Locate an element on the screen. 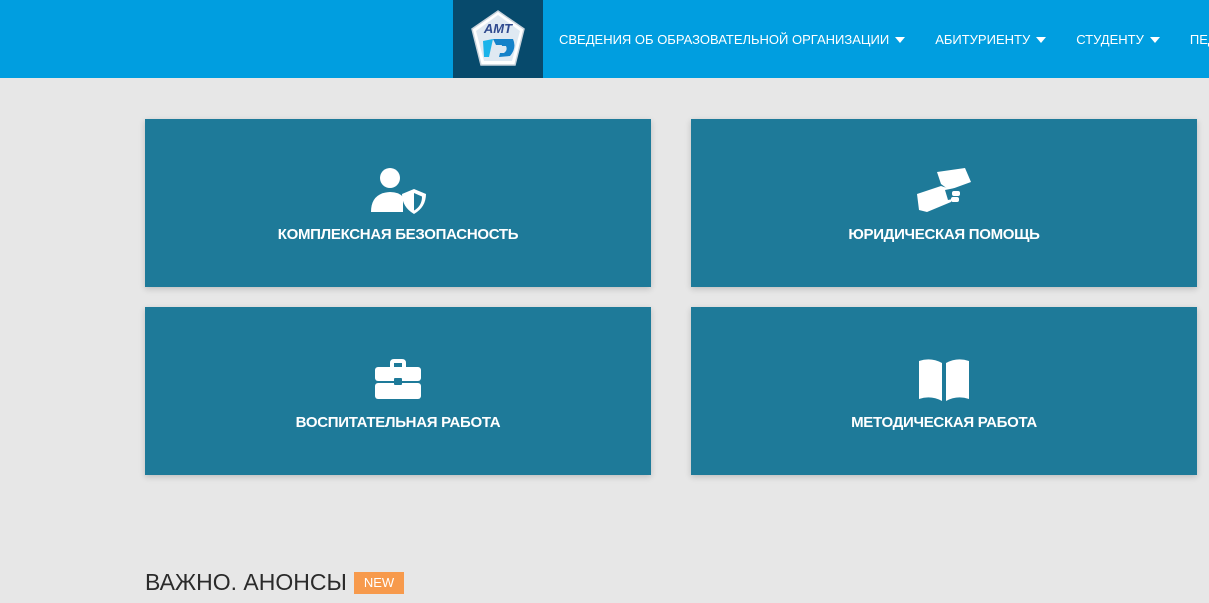  logo-emblem-icon: АМТ is located at coordinates (498, 38).